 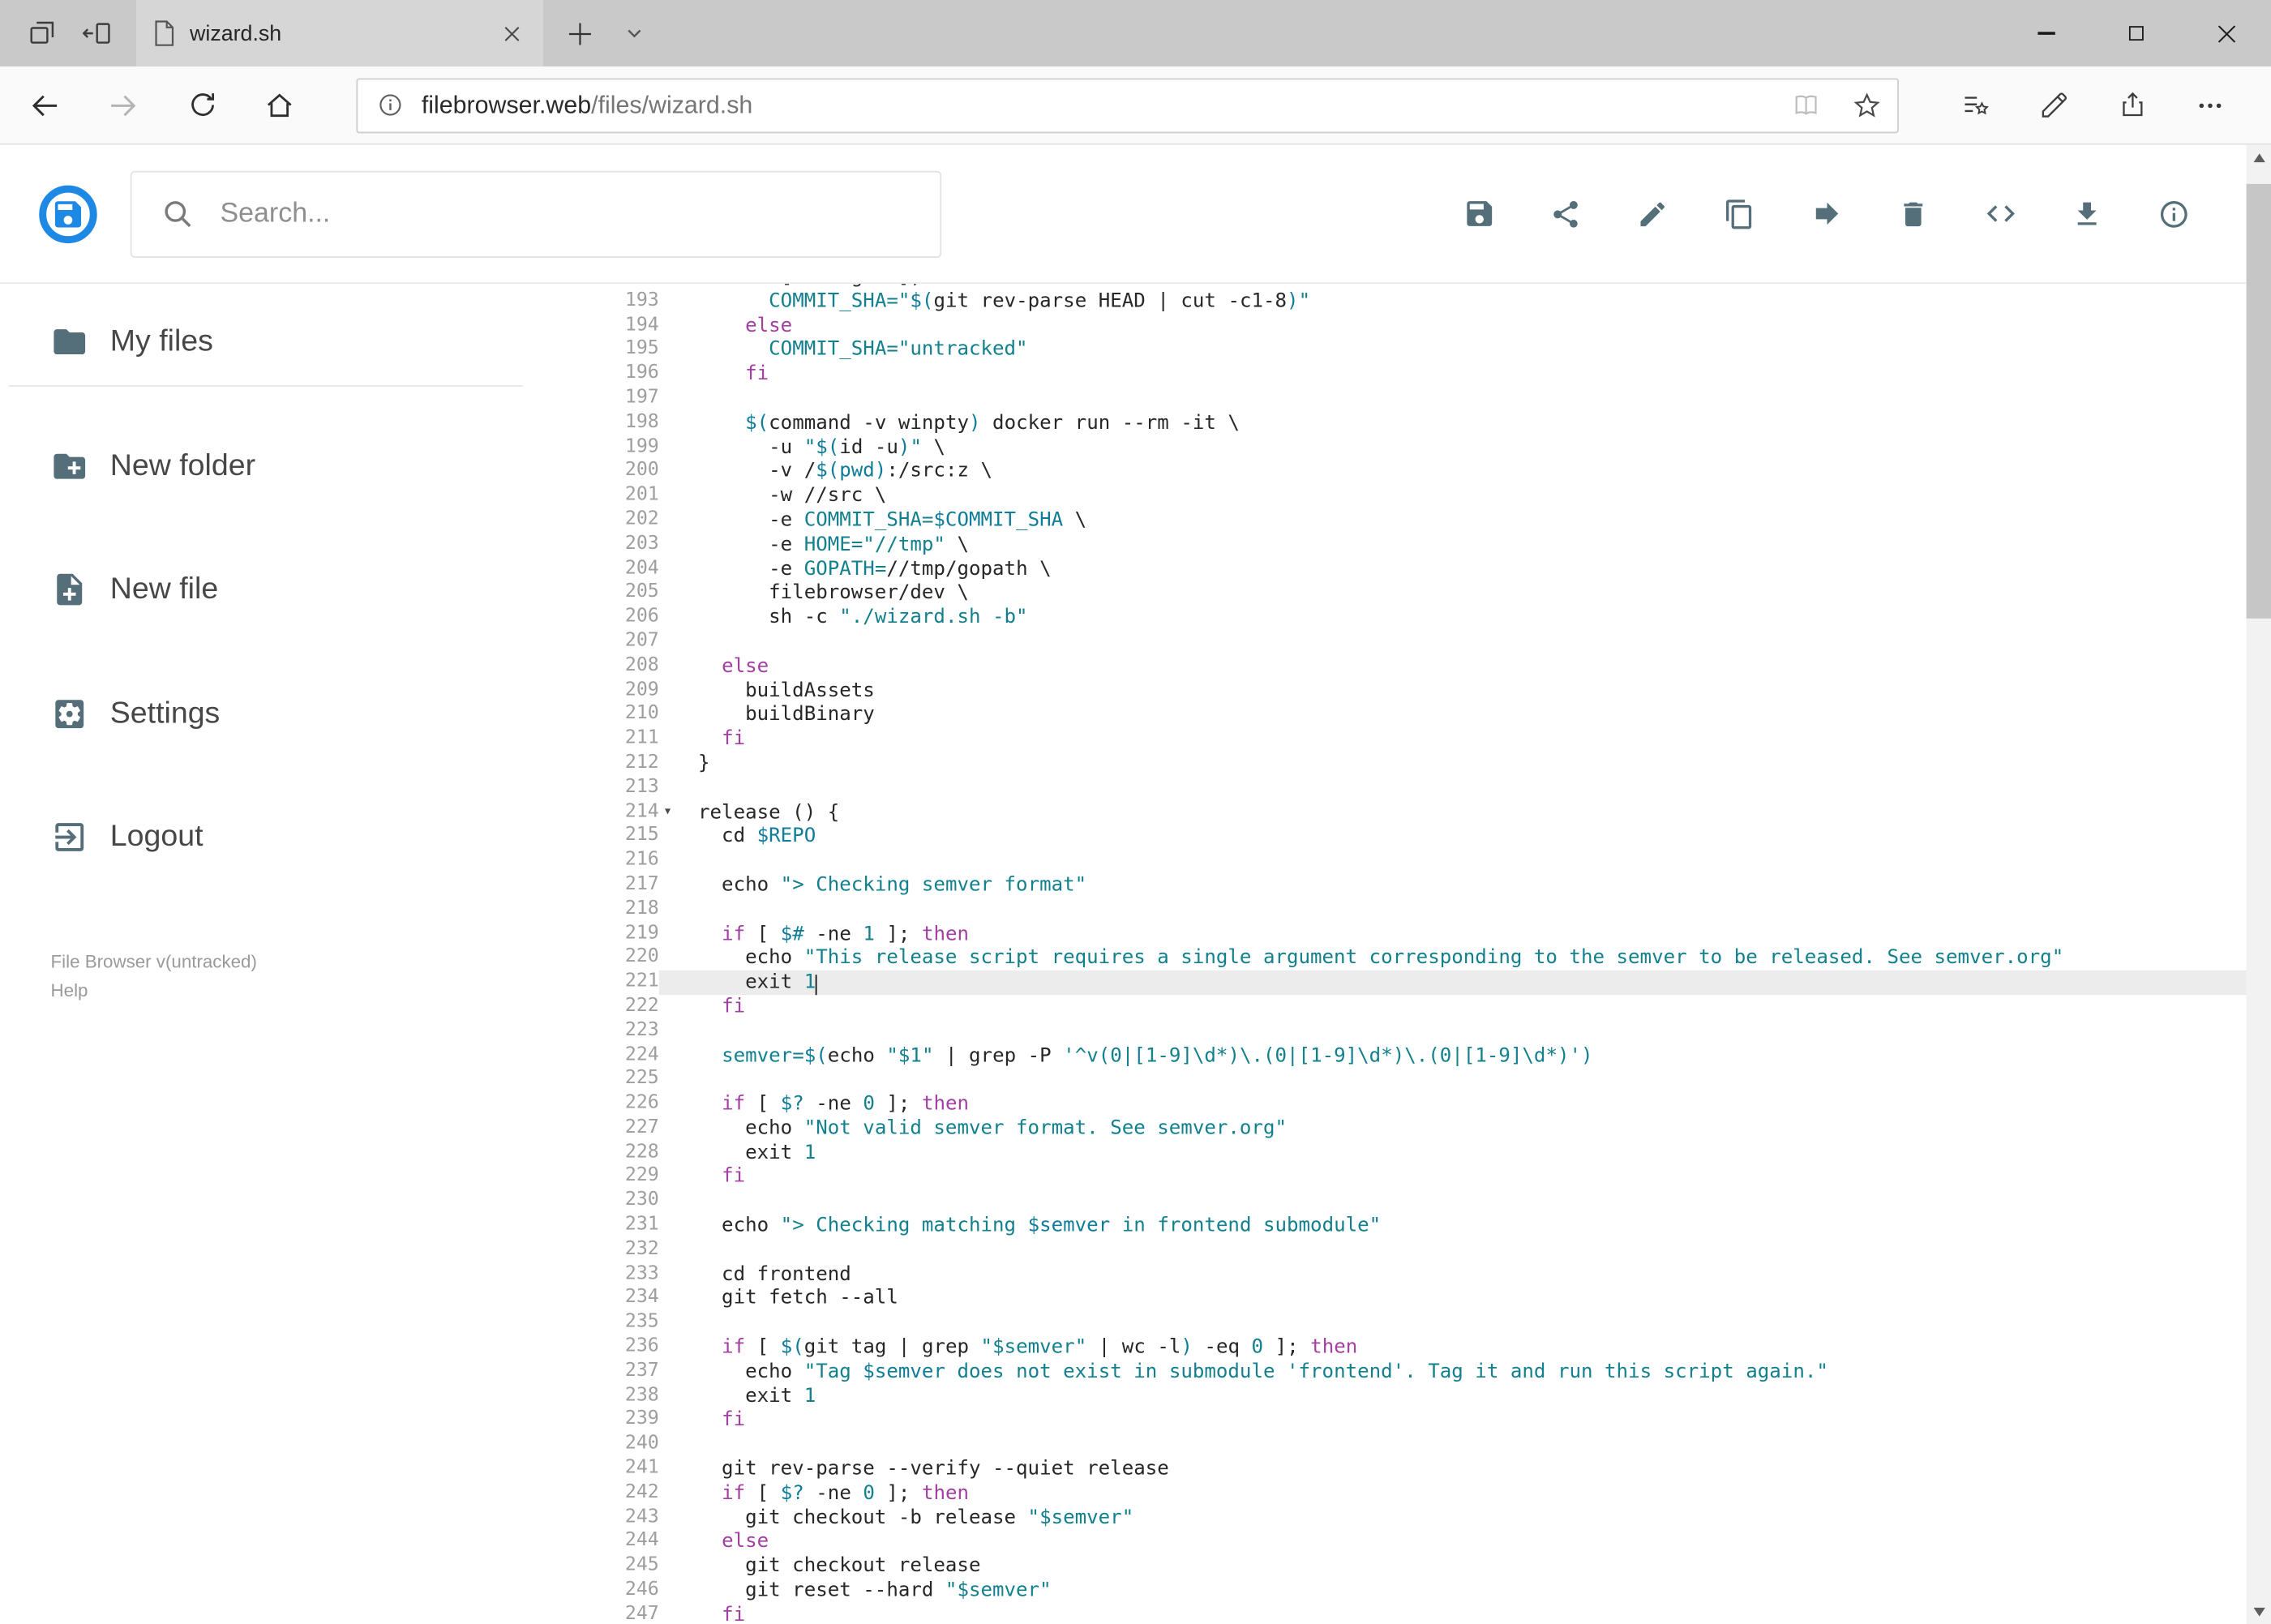 What do you see at coordinates (1453, 350) in the screenshot?
I see `code-text: COMMIT_SHA="untracked"` at bounding box center [1453, 350].